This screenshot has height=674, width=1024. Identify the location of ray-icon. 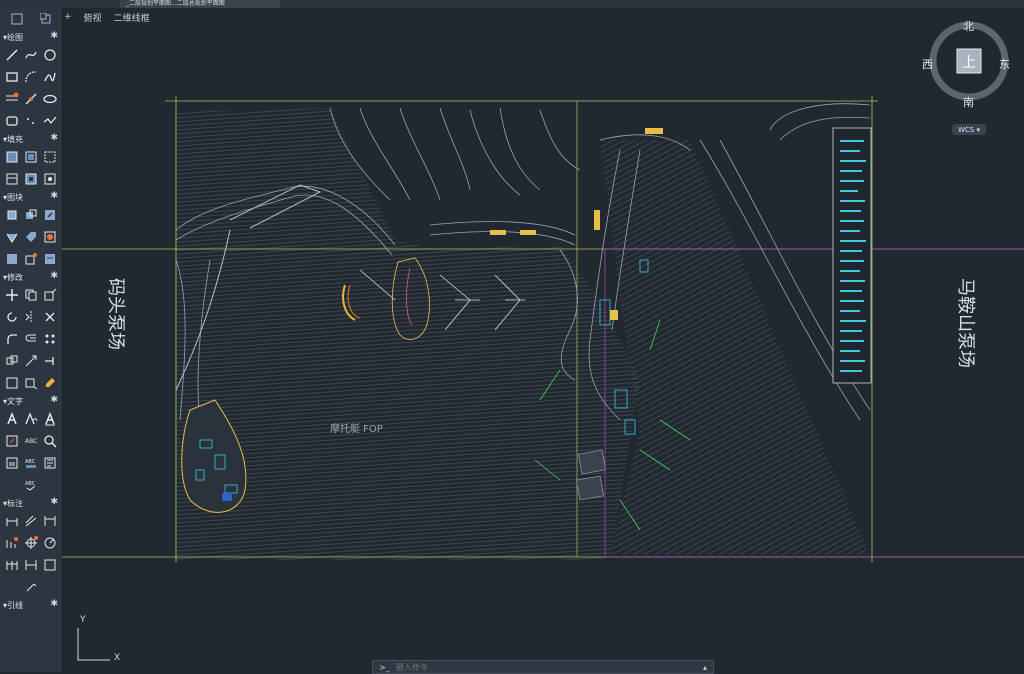
(31, 99).